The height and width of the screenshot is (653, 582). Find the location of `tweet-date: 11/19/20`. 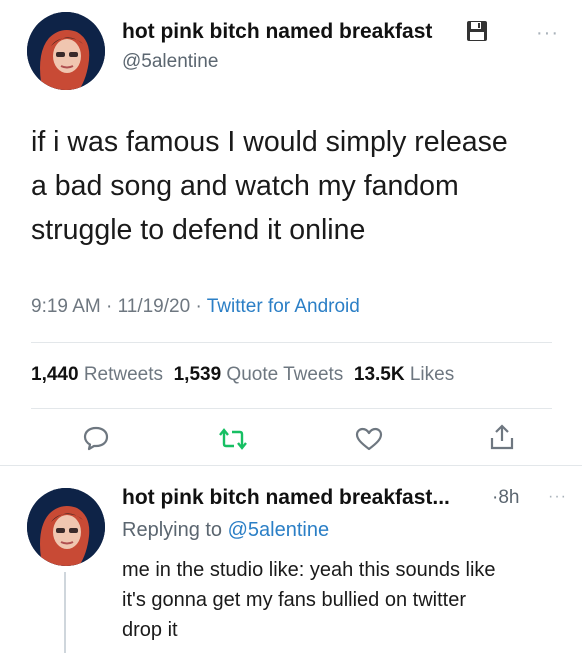

tweet-date: 11/19/20 is located at coordinates (154, 306).